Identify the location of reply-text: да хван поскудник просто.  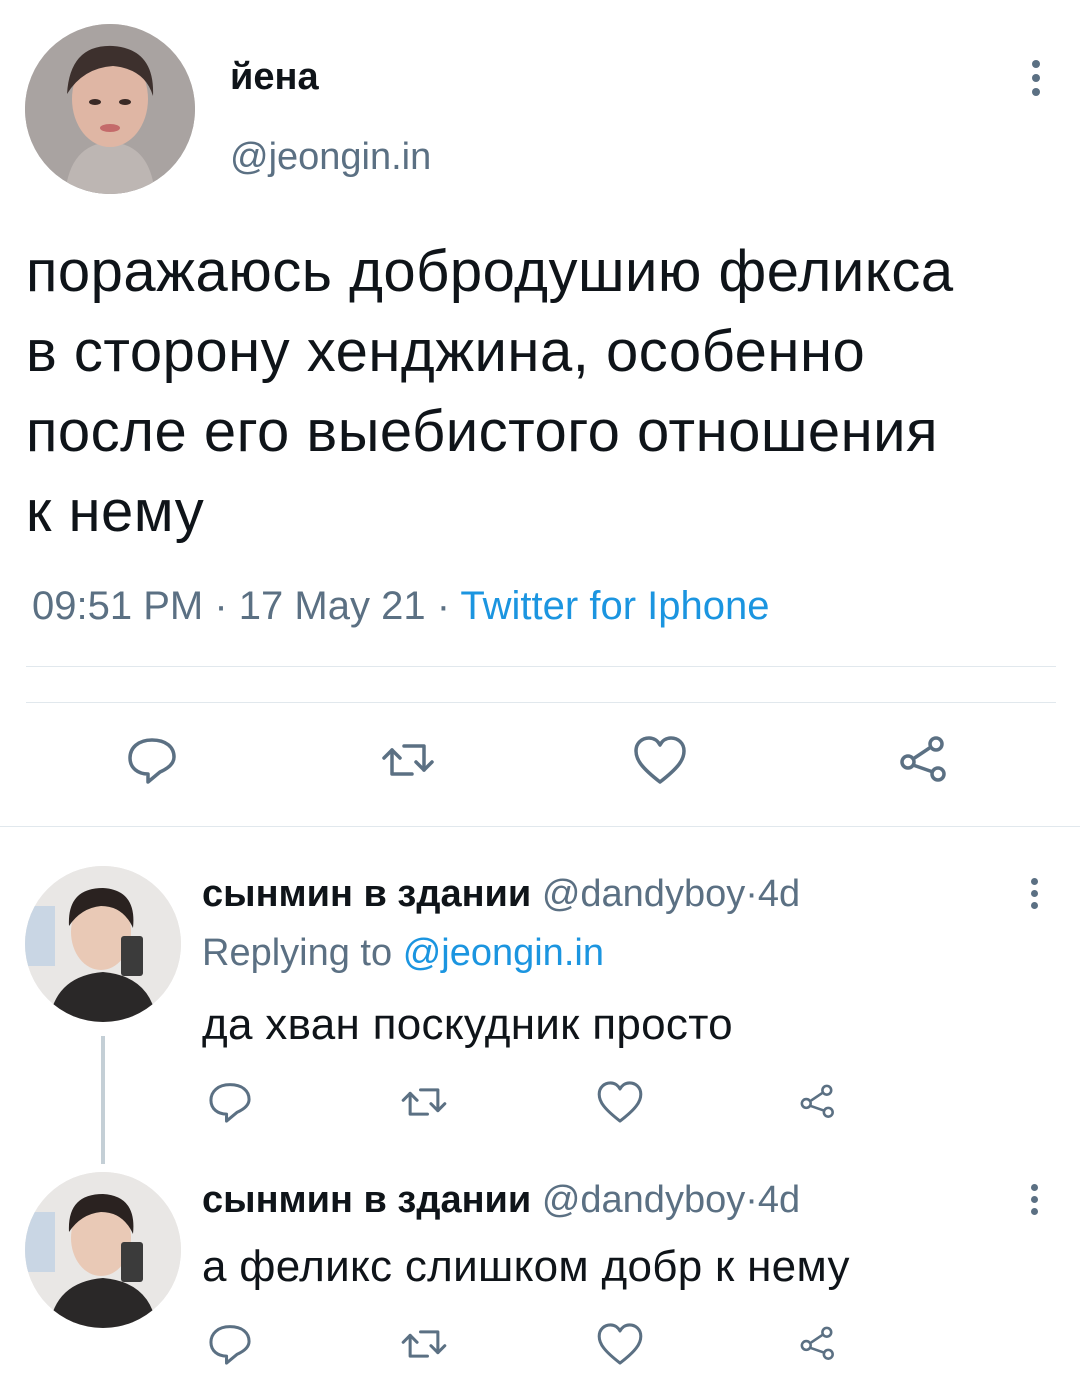
(467, 1024).